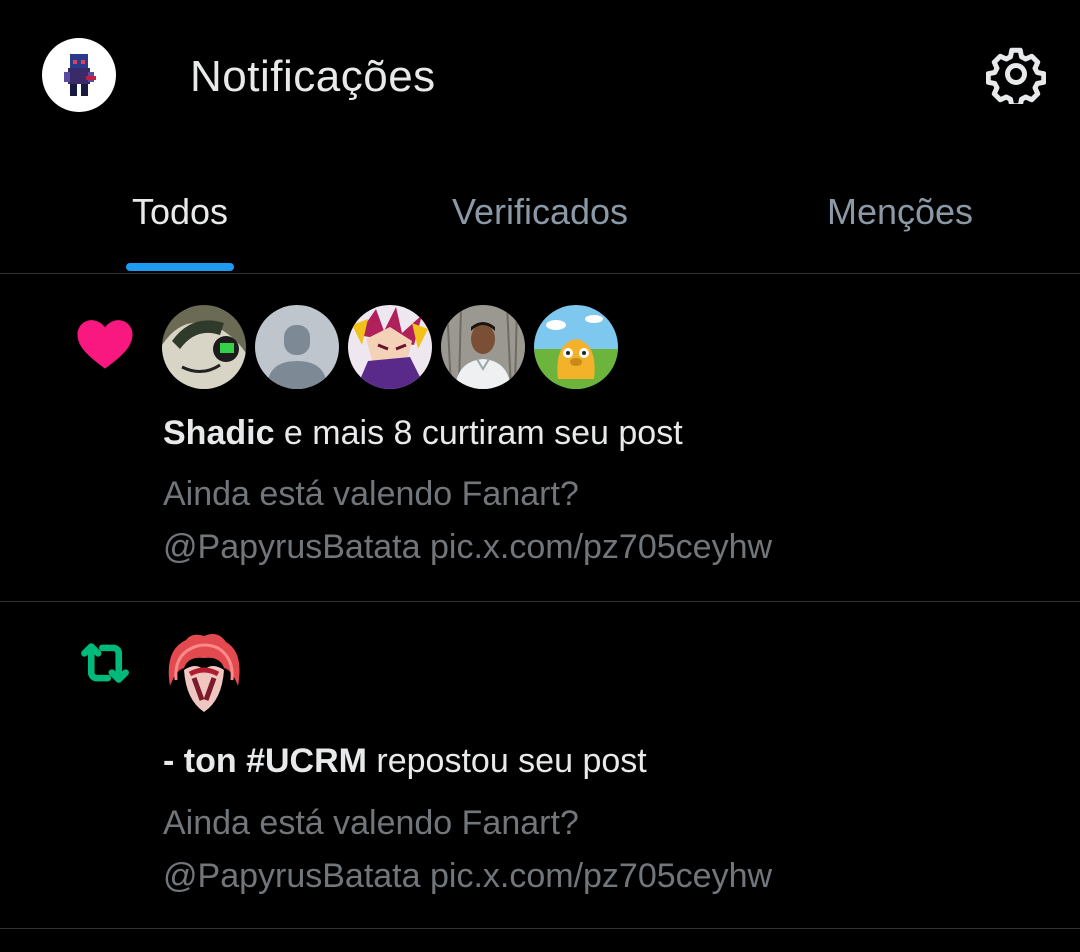 Image resolution: width=1080 pixels, height=952 pixels. What do you see at coordinates (478, 433) in the screenshot?
I see `action-text: e mais 8 curtiram seu post` at bounding box center [478, 433].